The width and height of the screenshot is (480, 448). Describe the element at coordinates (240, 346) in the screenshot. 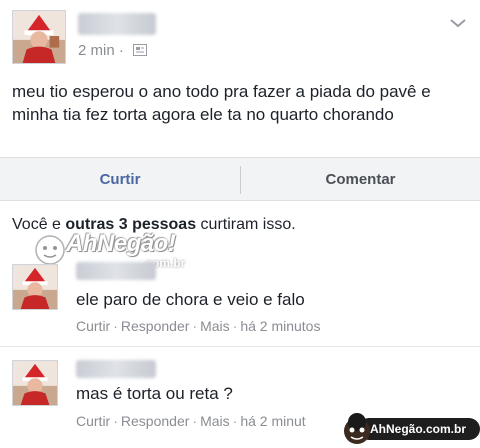

I see `comment-divider` at that location.